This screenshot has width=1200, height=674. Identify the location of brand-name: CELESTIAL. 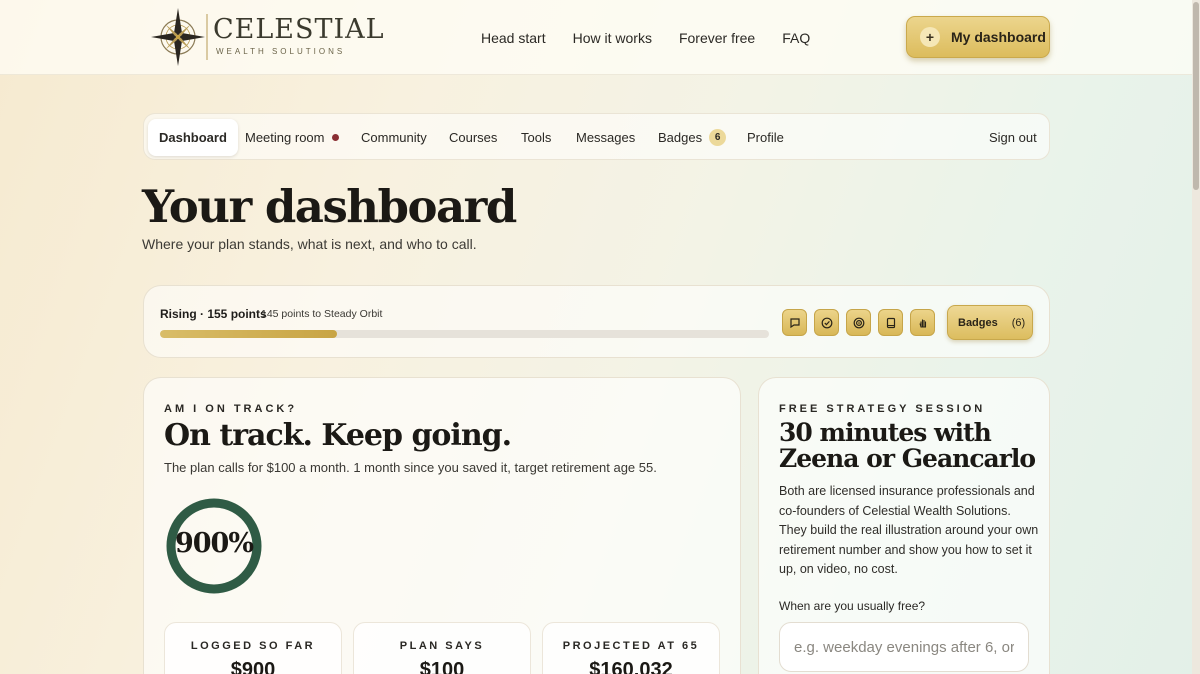
(299, 29).